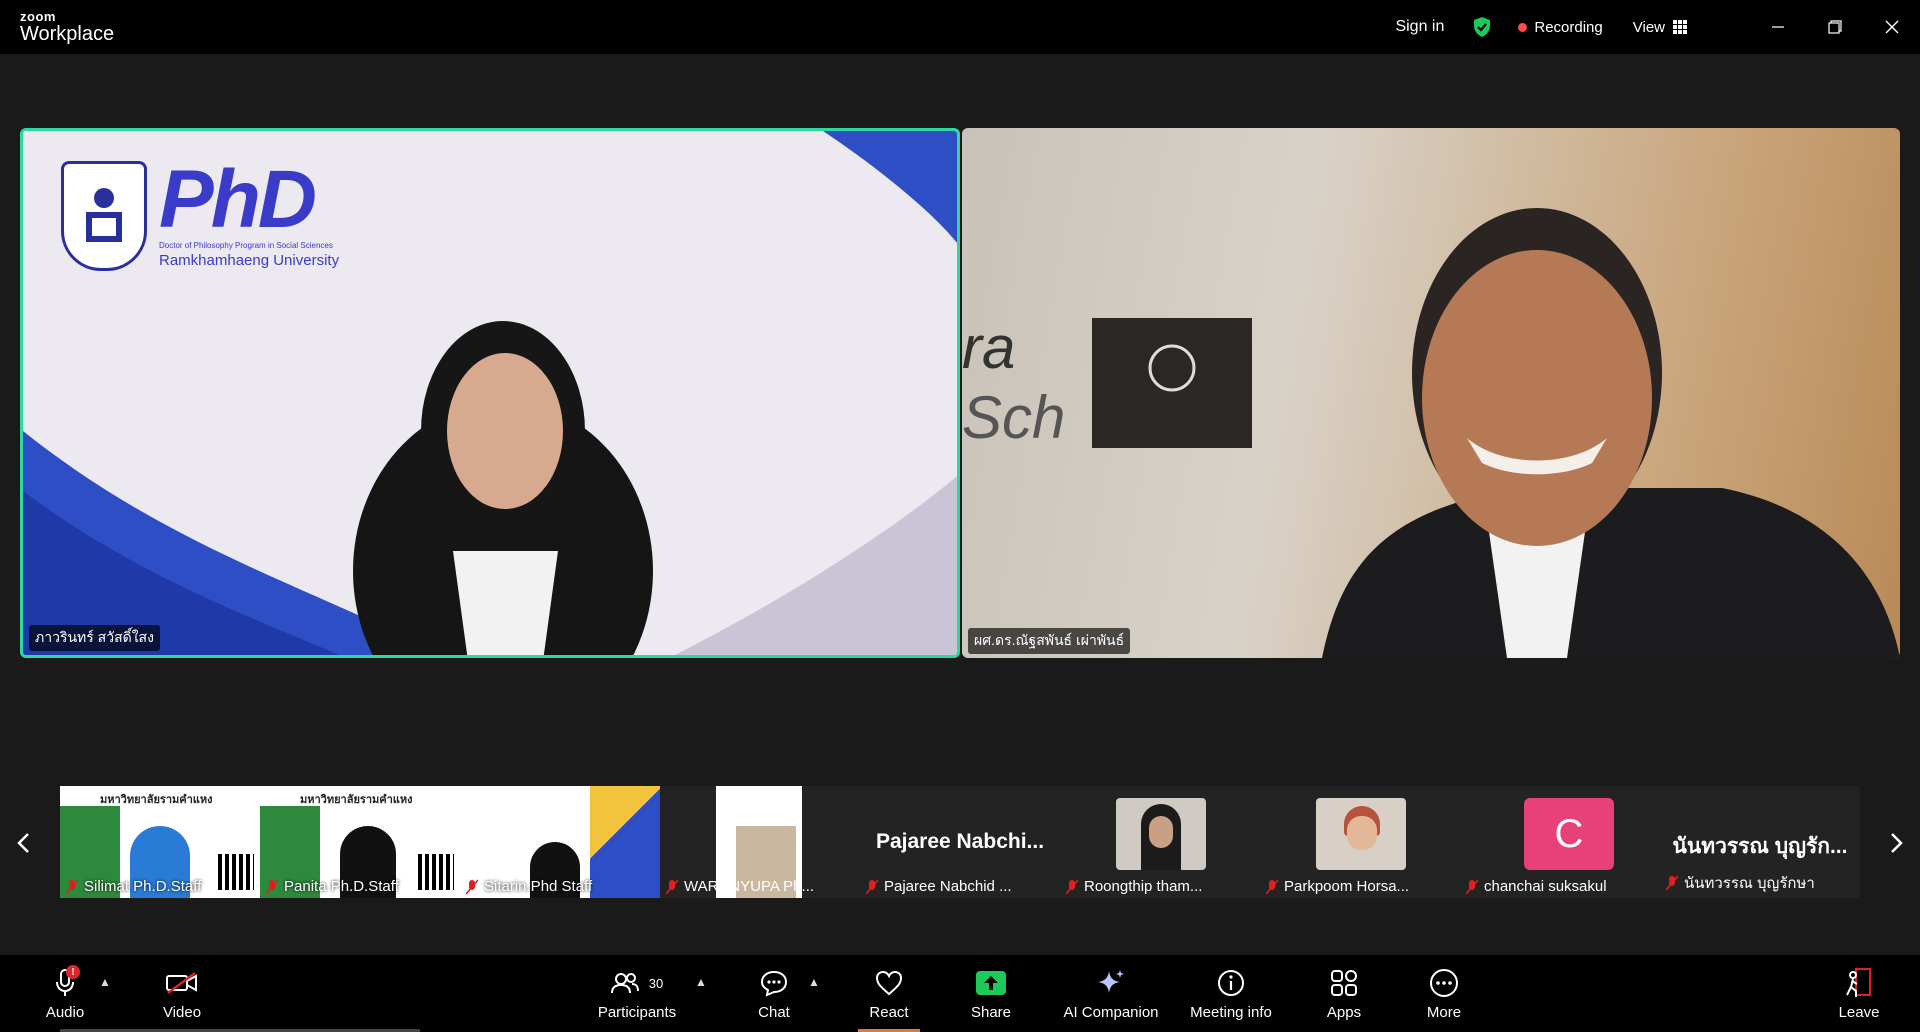 This screenshot has height=1032, width=1920. I want to click on audio-options-caret-icon: ▲, so click(105, 982).